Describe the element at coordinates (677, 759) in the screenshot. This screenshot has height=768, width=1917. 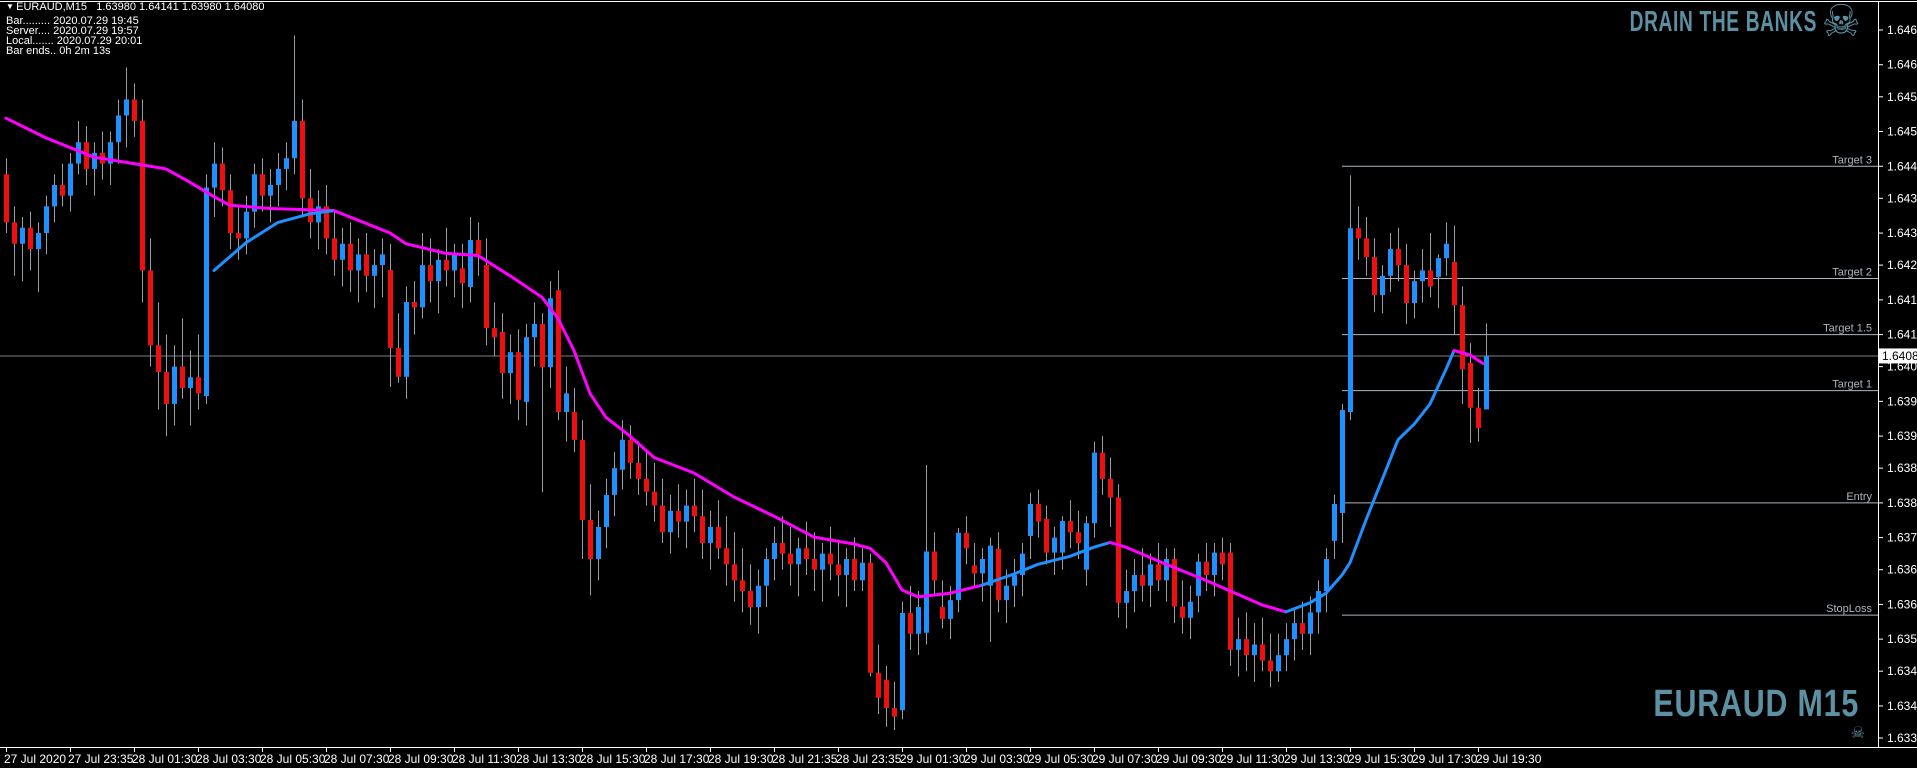
I see `time-axis-label: 28 Jul 17:30` at that location.